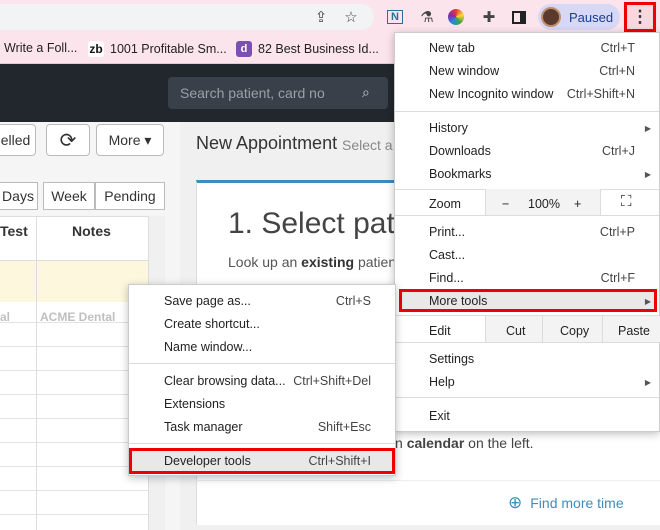 The image size is (660, 530). Describe the element at coordinates (428, 480) in the screenshot. I see `card-divider` at that location.